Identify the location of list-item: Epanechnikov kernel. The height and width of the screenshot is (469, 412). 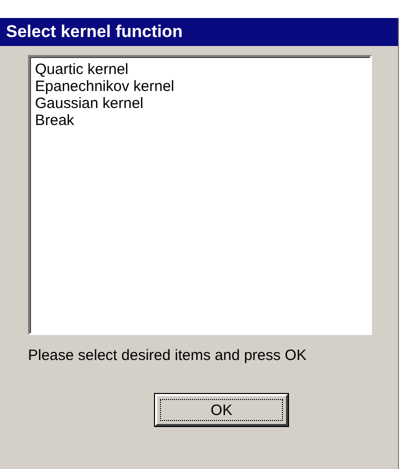
(200, 86).